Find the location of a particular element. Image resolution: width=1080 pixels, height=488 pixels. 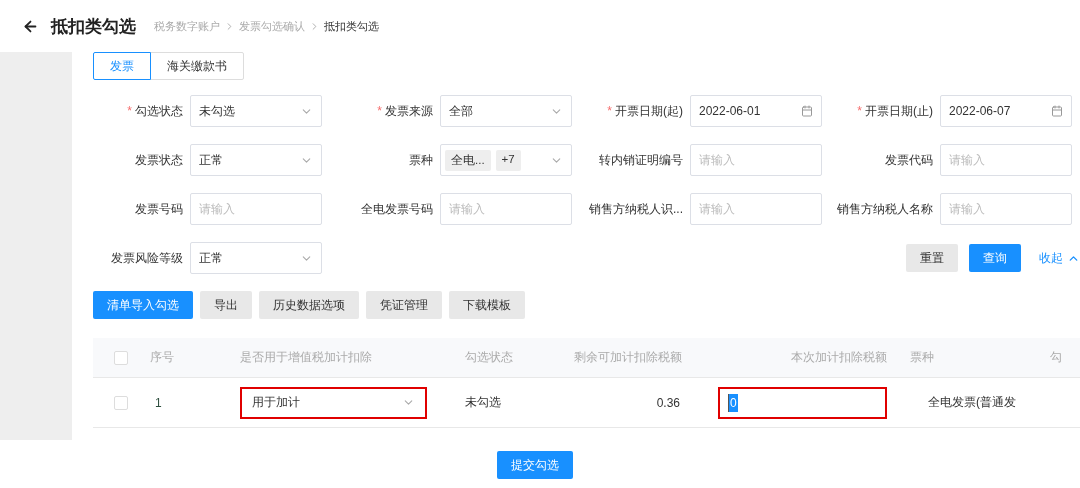

select-field: 全电... +7 is located at coordinates (506, 160).